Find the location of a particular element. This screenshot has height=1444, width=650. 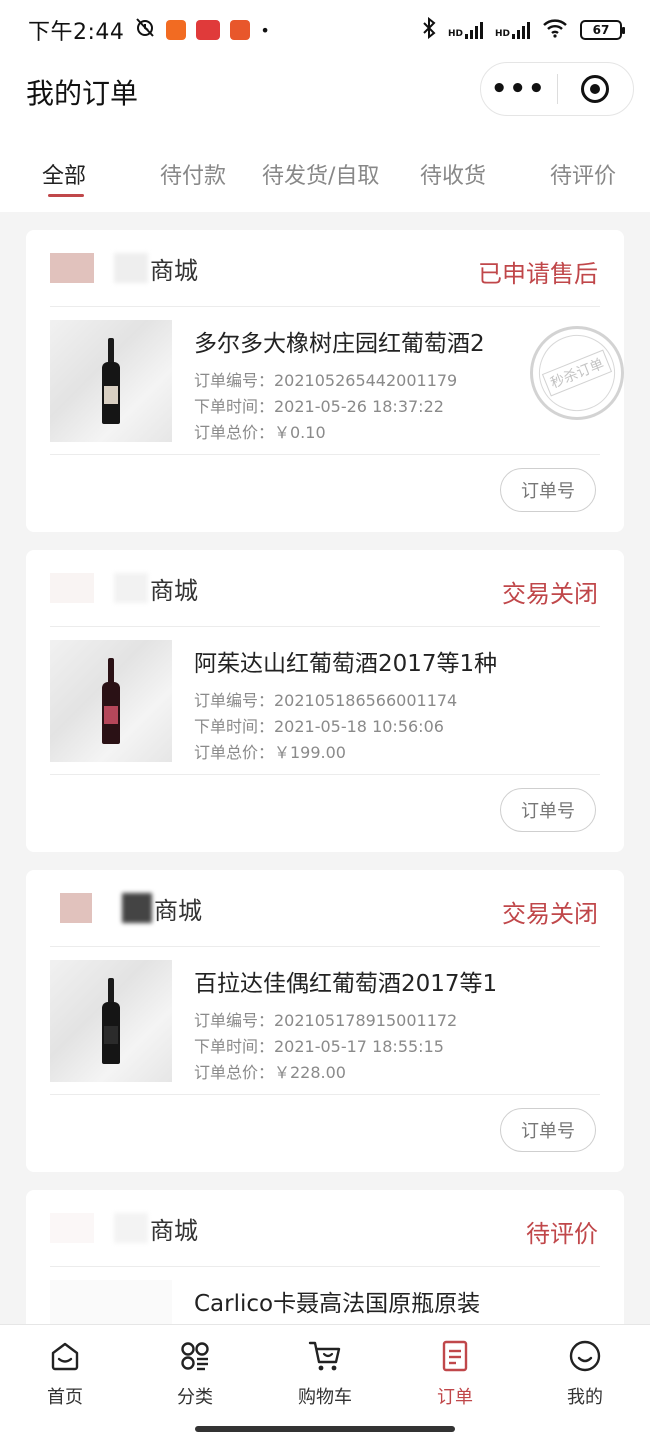

signal-2-icon: HD is located at coordinates (512, 30).